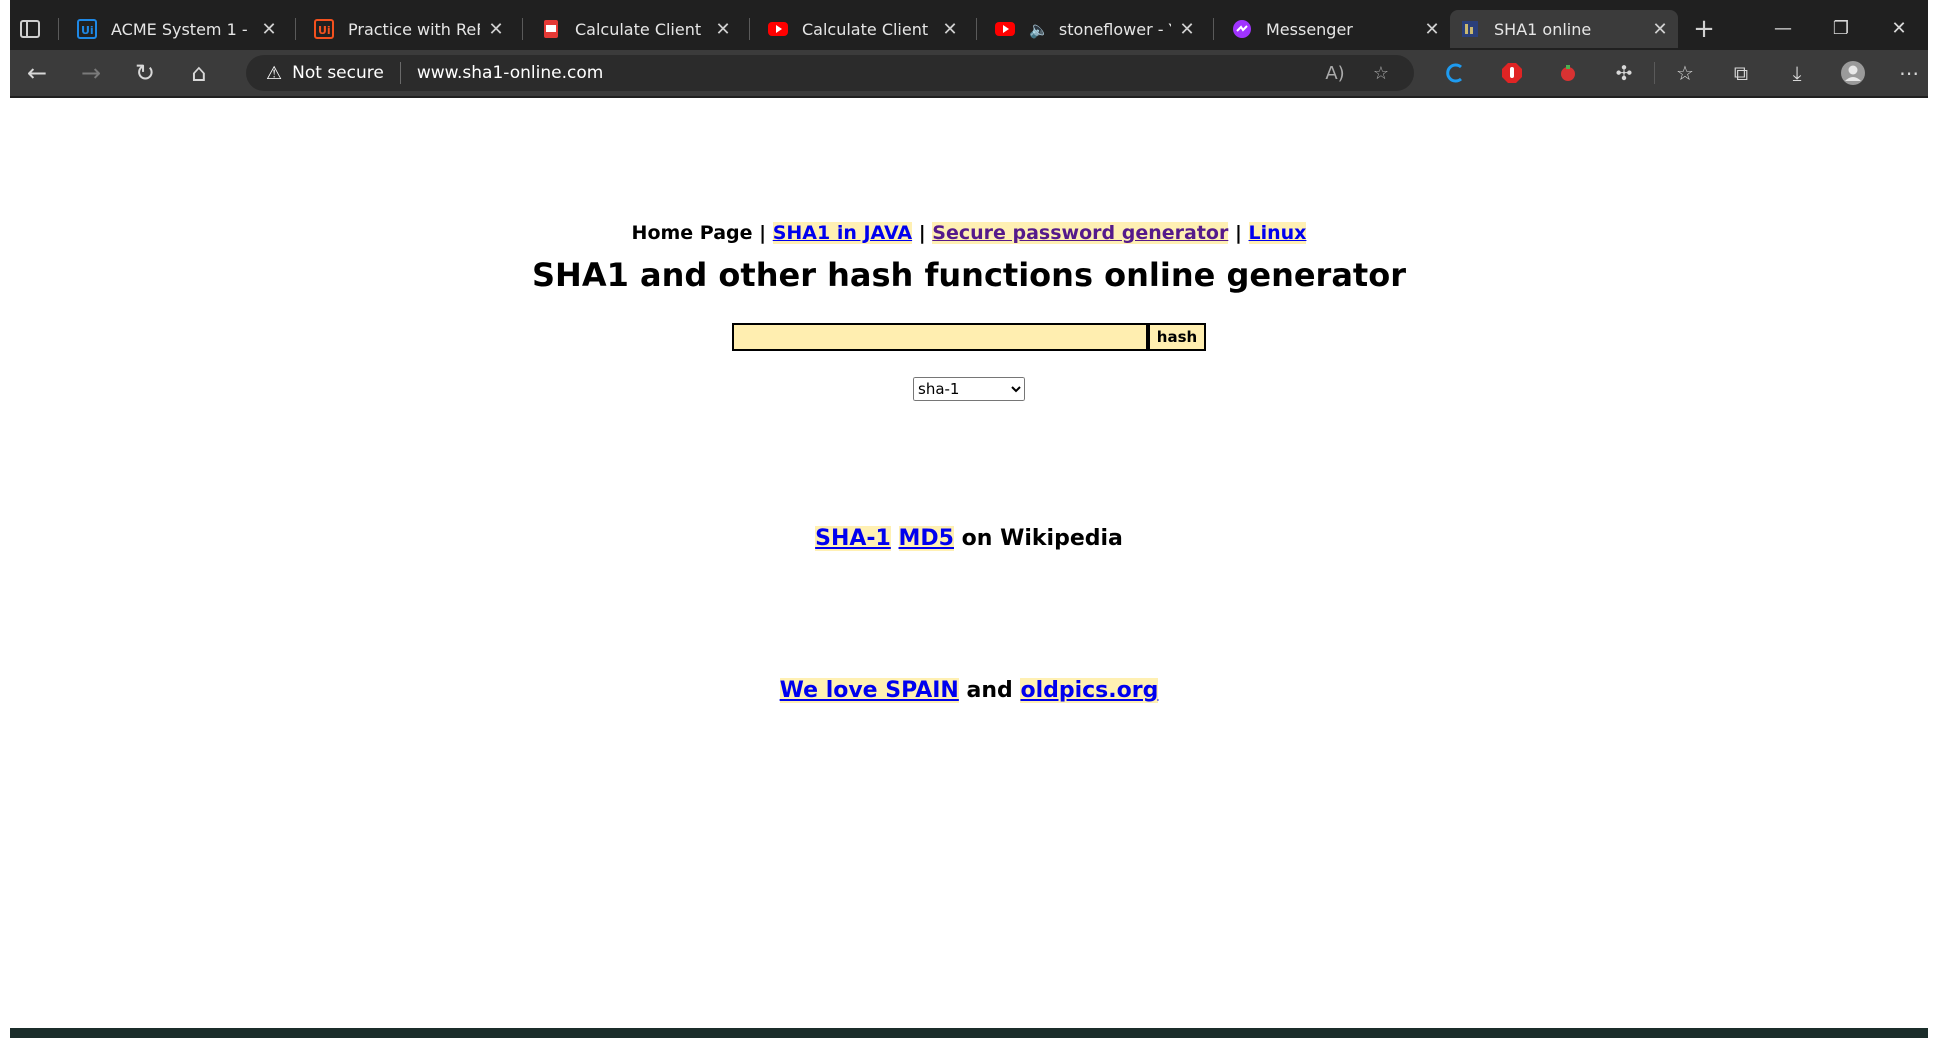 This screenshot has width=1938, height=1038. I want to click on extensions-puzzle-icon: ✣, so click(1624, 73).